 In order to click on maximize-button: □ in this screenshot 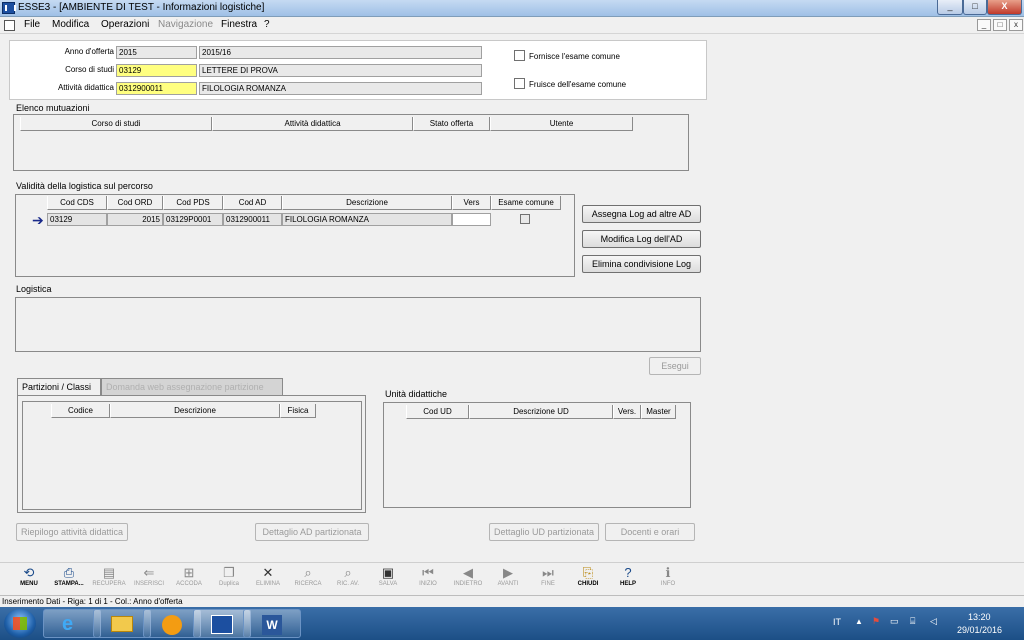, I will do `click(975, 7)`.